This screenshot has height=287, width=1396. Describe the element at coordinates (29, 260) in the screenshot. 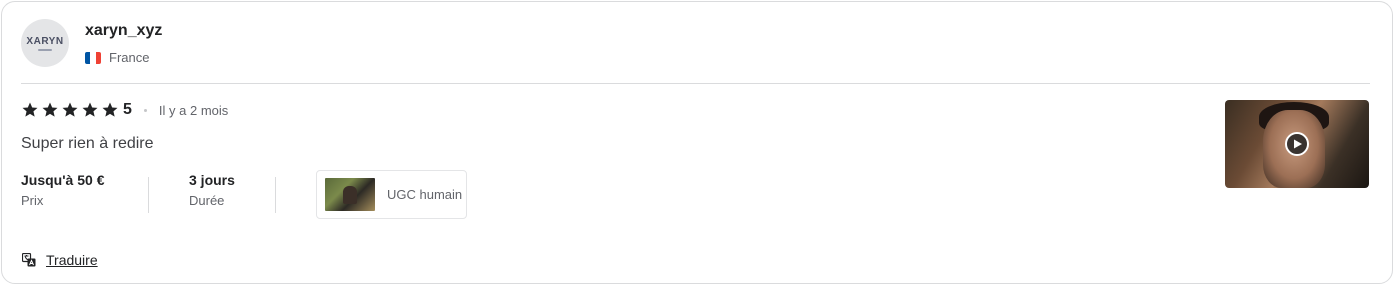

I see `translate-icon` at that location.